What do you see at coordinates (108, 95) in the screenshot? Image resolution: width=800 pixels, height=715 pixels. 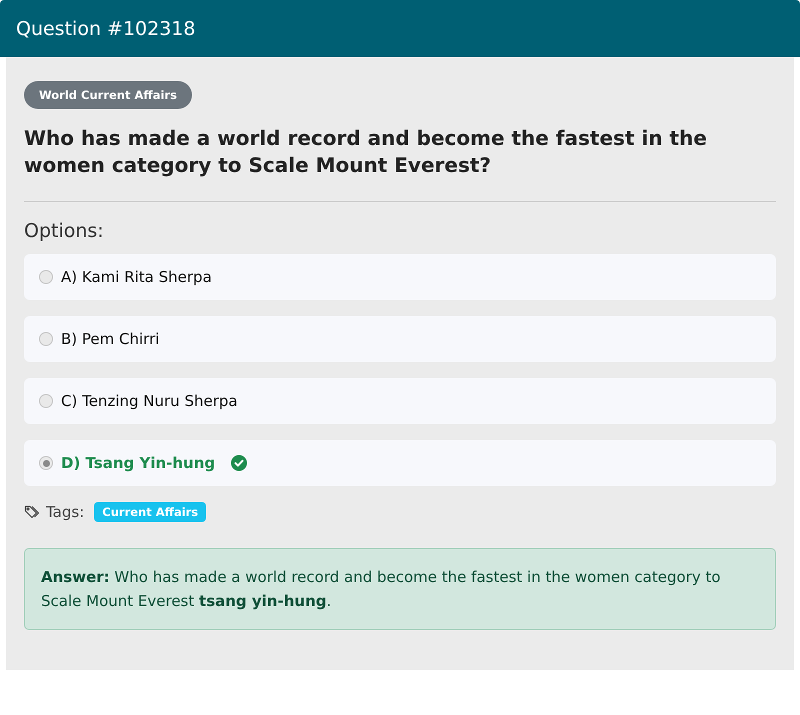 I see `category-label: World Current Affairs` at bounding box center [108, 95].